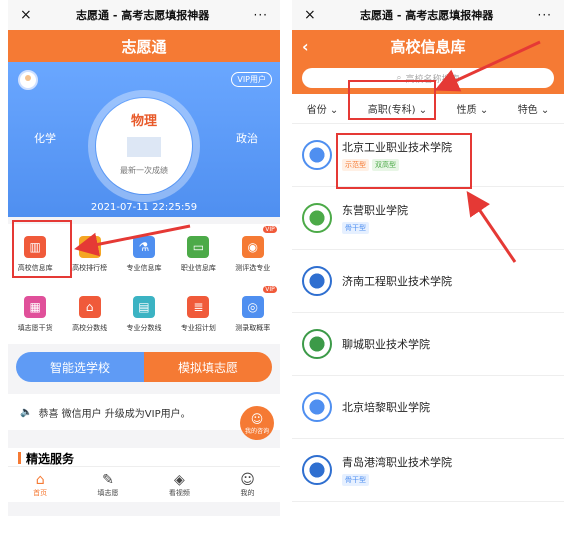 This screenshot has width=577, height=544. What do you see at coordinates (132, 240) in the screenshot?
I see `arrow-to-school-library` at bounding box center [132, 240].